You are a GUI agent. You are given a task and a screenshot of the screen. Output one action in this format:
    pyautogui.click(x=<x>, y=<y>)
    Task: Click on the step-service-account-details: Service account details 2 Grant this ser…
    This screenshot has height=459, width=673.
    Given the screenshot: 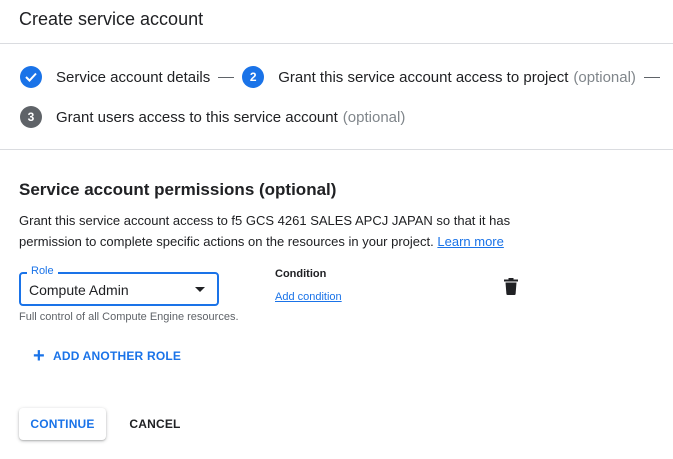 What is the action you would take?
    pyautogui.click(x=344, y=77)
    